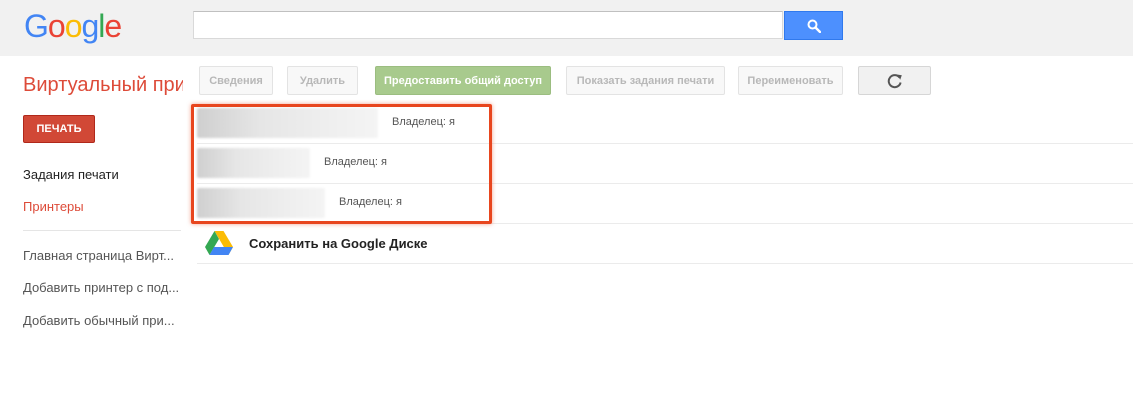  Describe the element at coordinates (790, 80) in the screenshot. I see `rename-button: Переименовать` at that location.